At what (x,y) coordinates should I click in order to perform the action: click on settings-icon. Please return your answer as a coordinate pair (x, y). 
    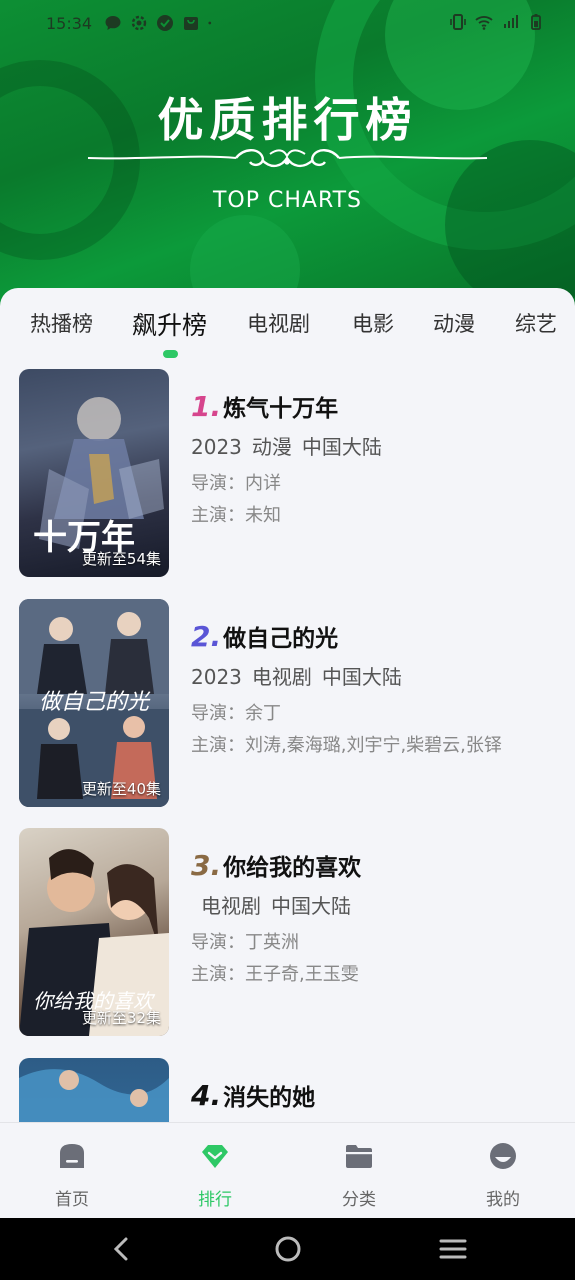
    Looking at the image, I should click on (139, 23).